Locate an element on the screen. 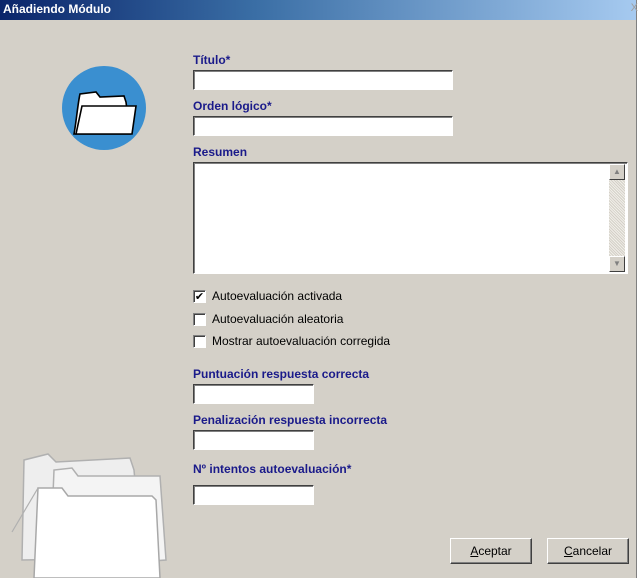  checkbox-box: ✔ is located at coordinates (199, 296).